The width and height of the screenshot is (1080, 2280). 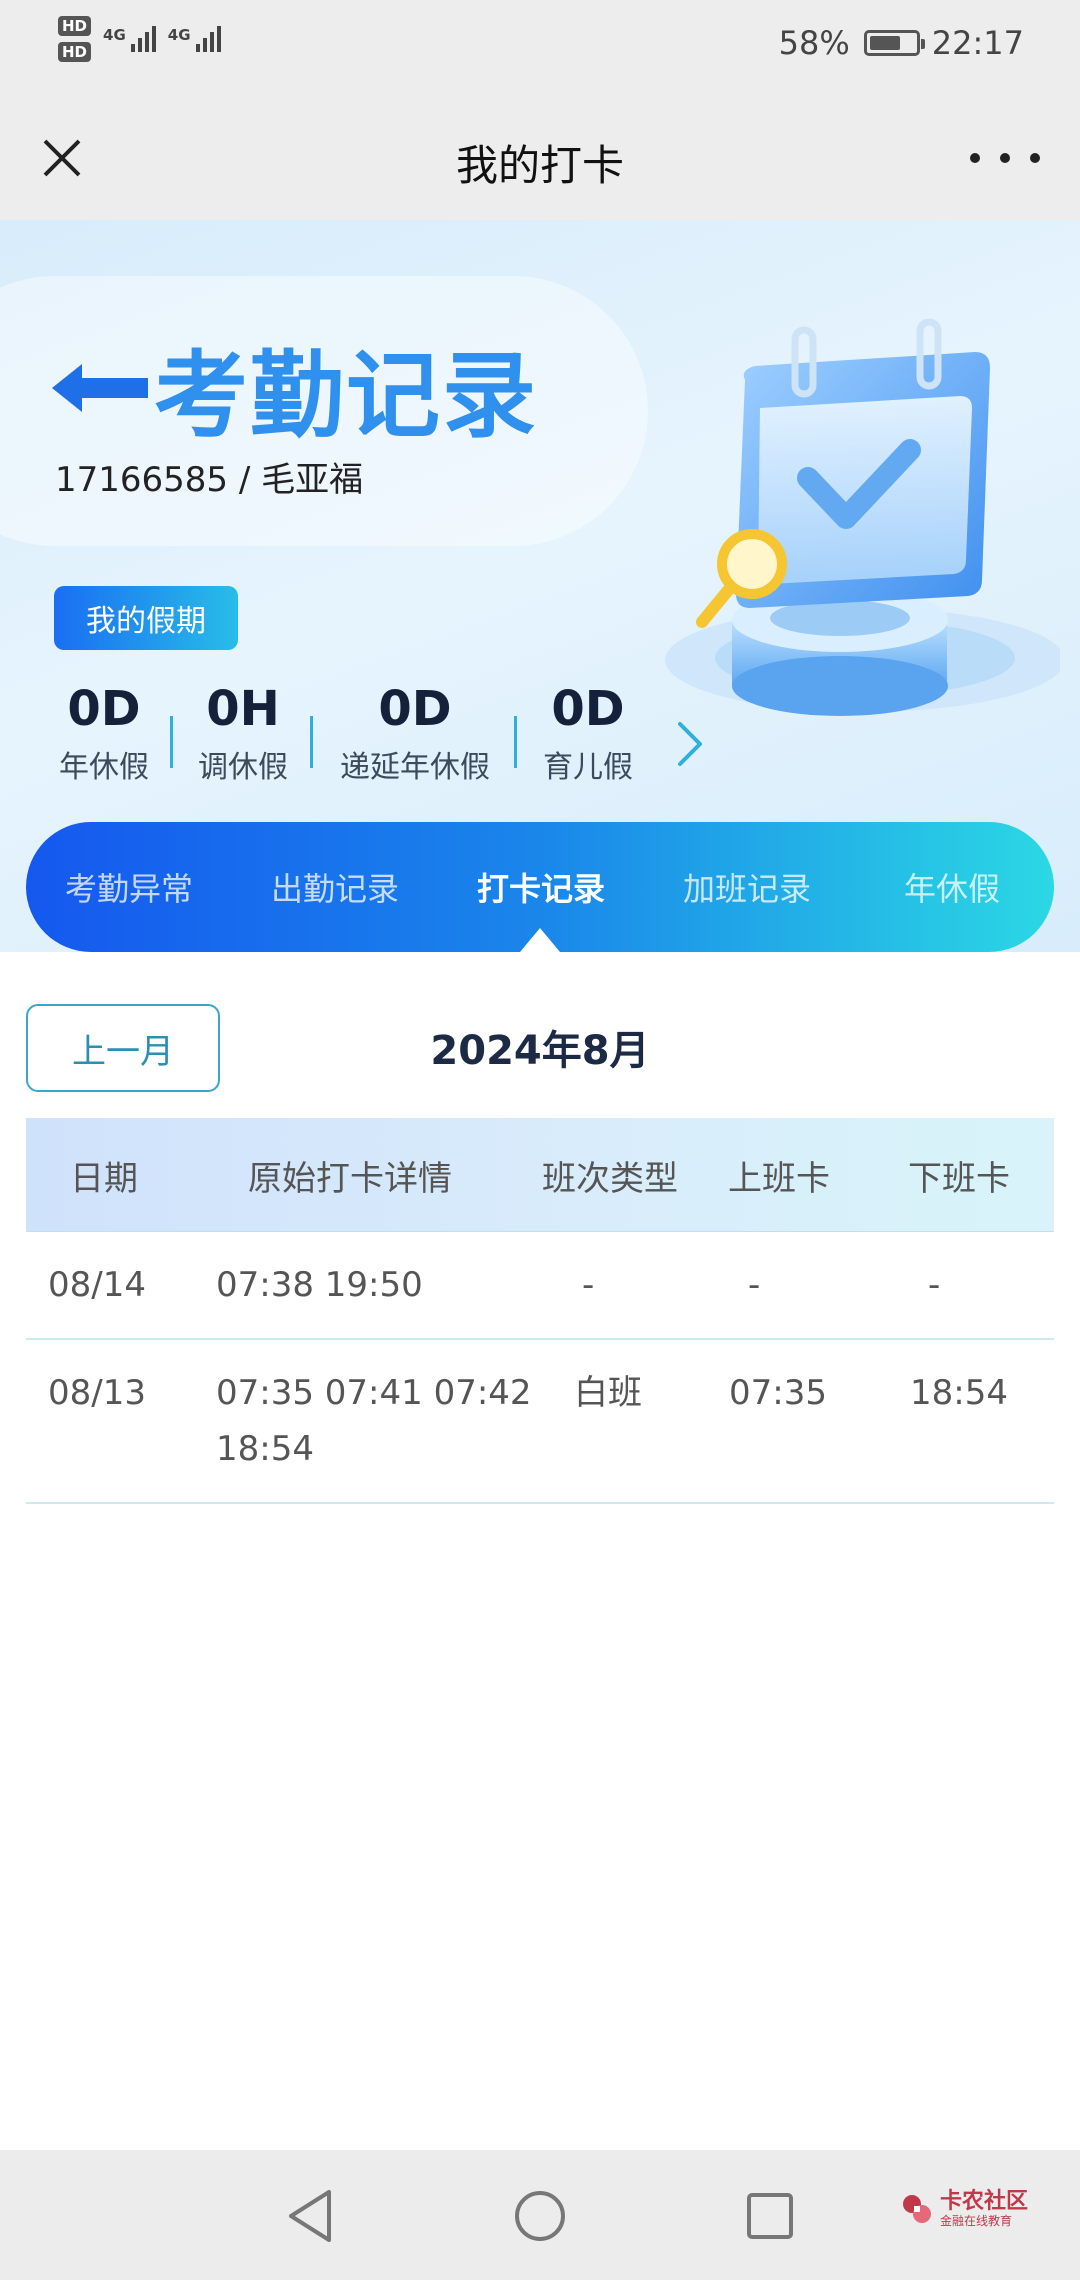 I want to click on cell-detail: 07:38 19:50, so click(x=319, y=1285).